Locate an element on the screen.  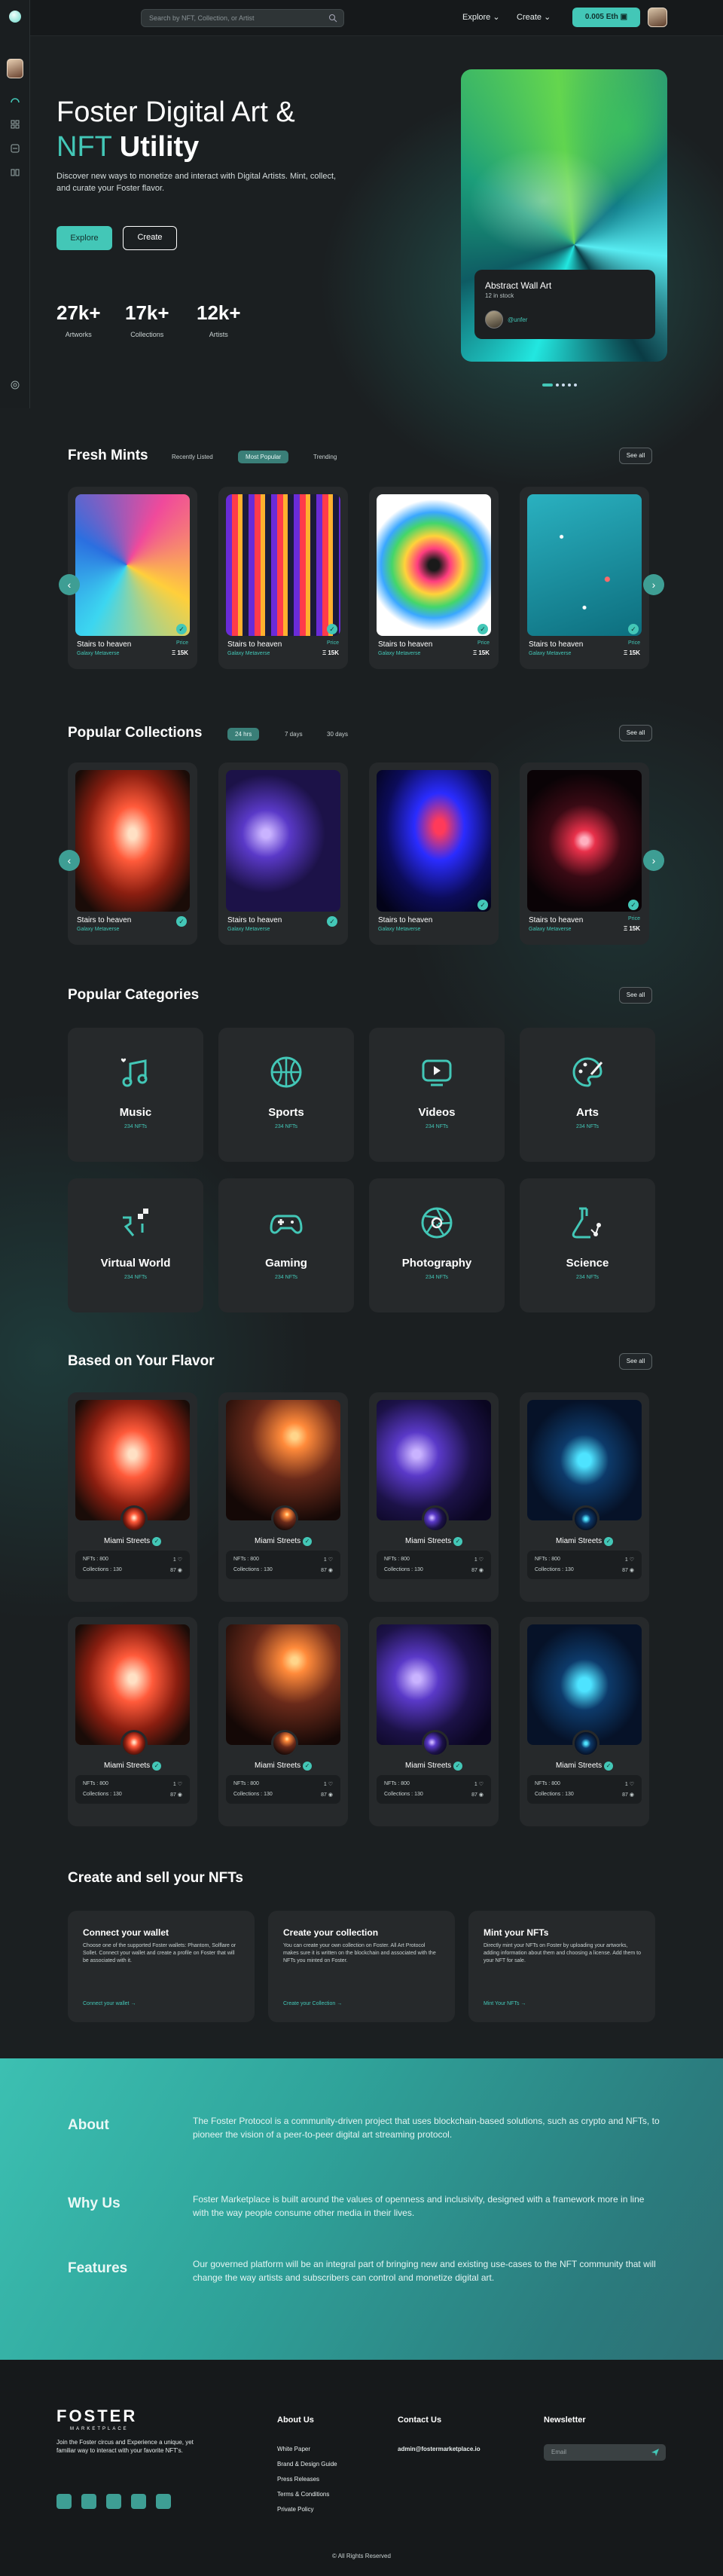
price-label: Price is located at coordinates (634, 918).